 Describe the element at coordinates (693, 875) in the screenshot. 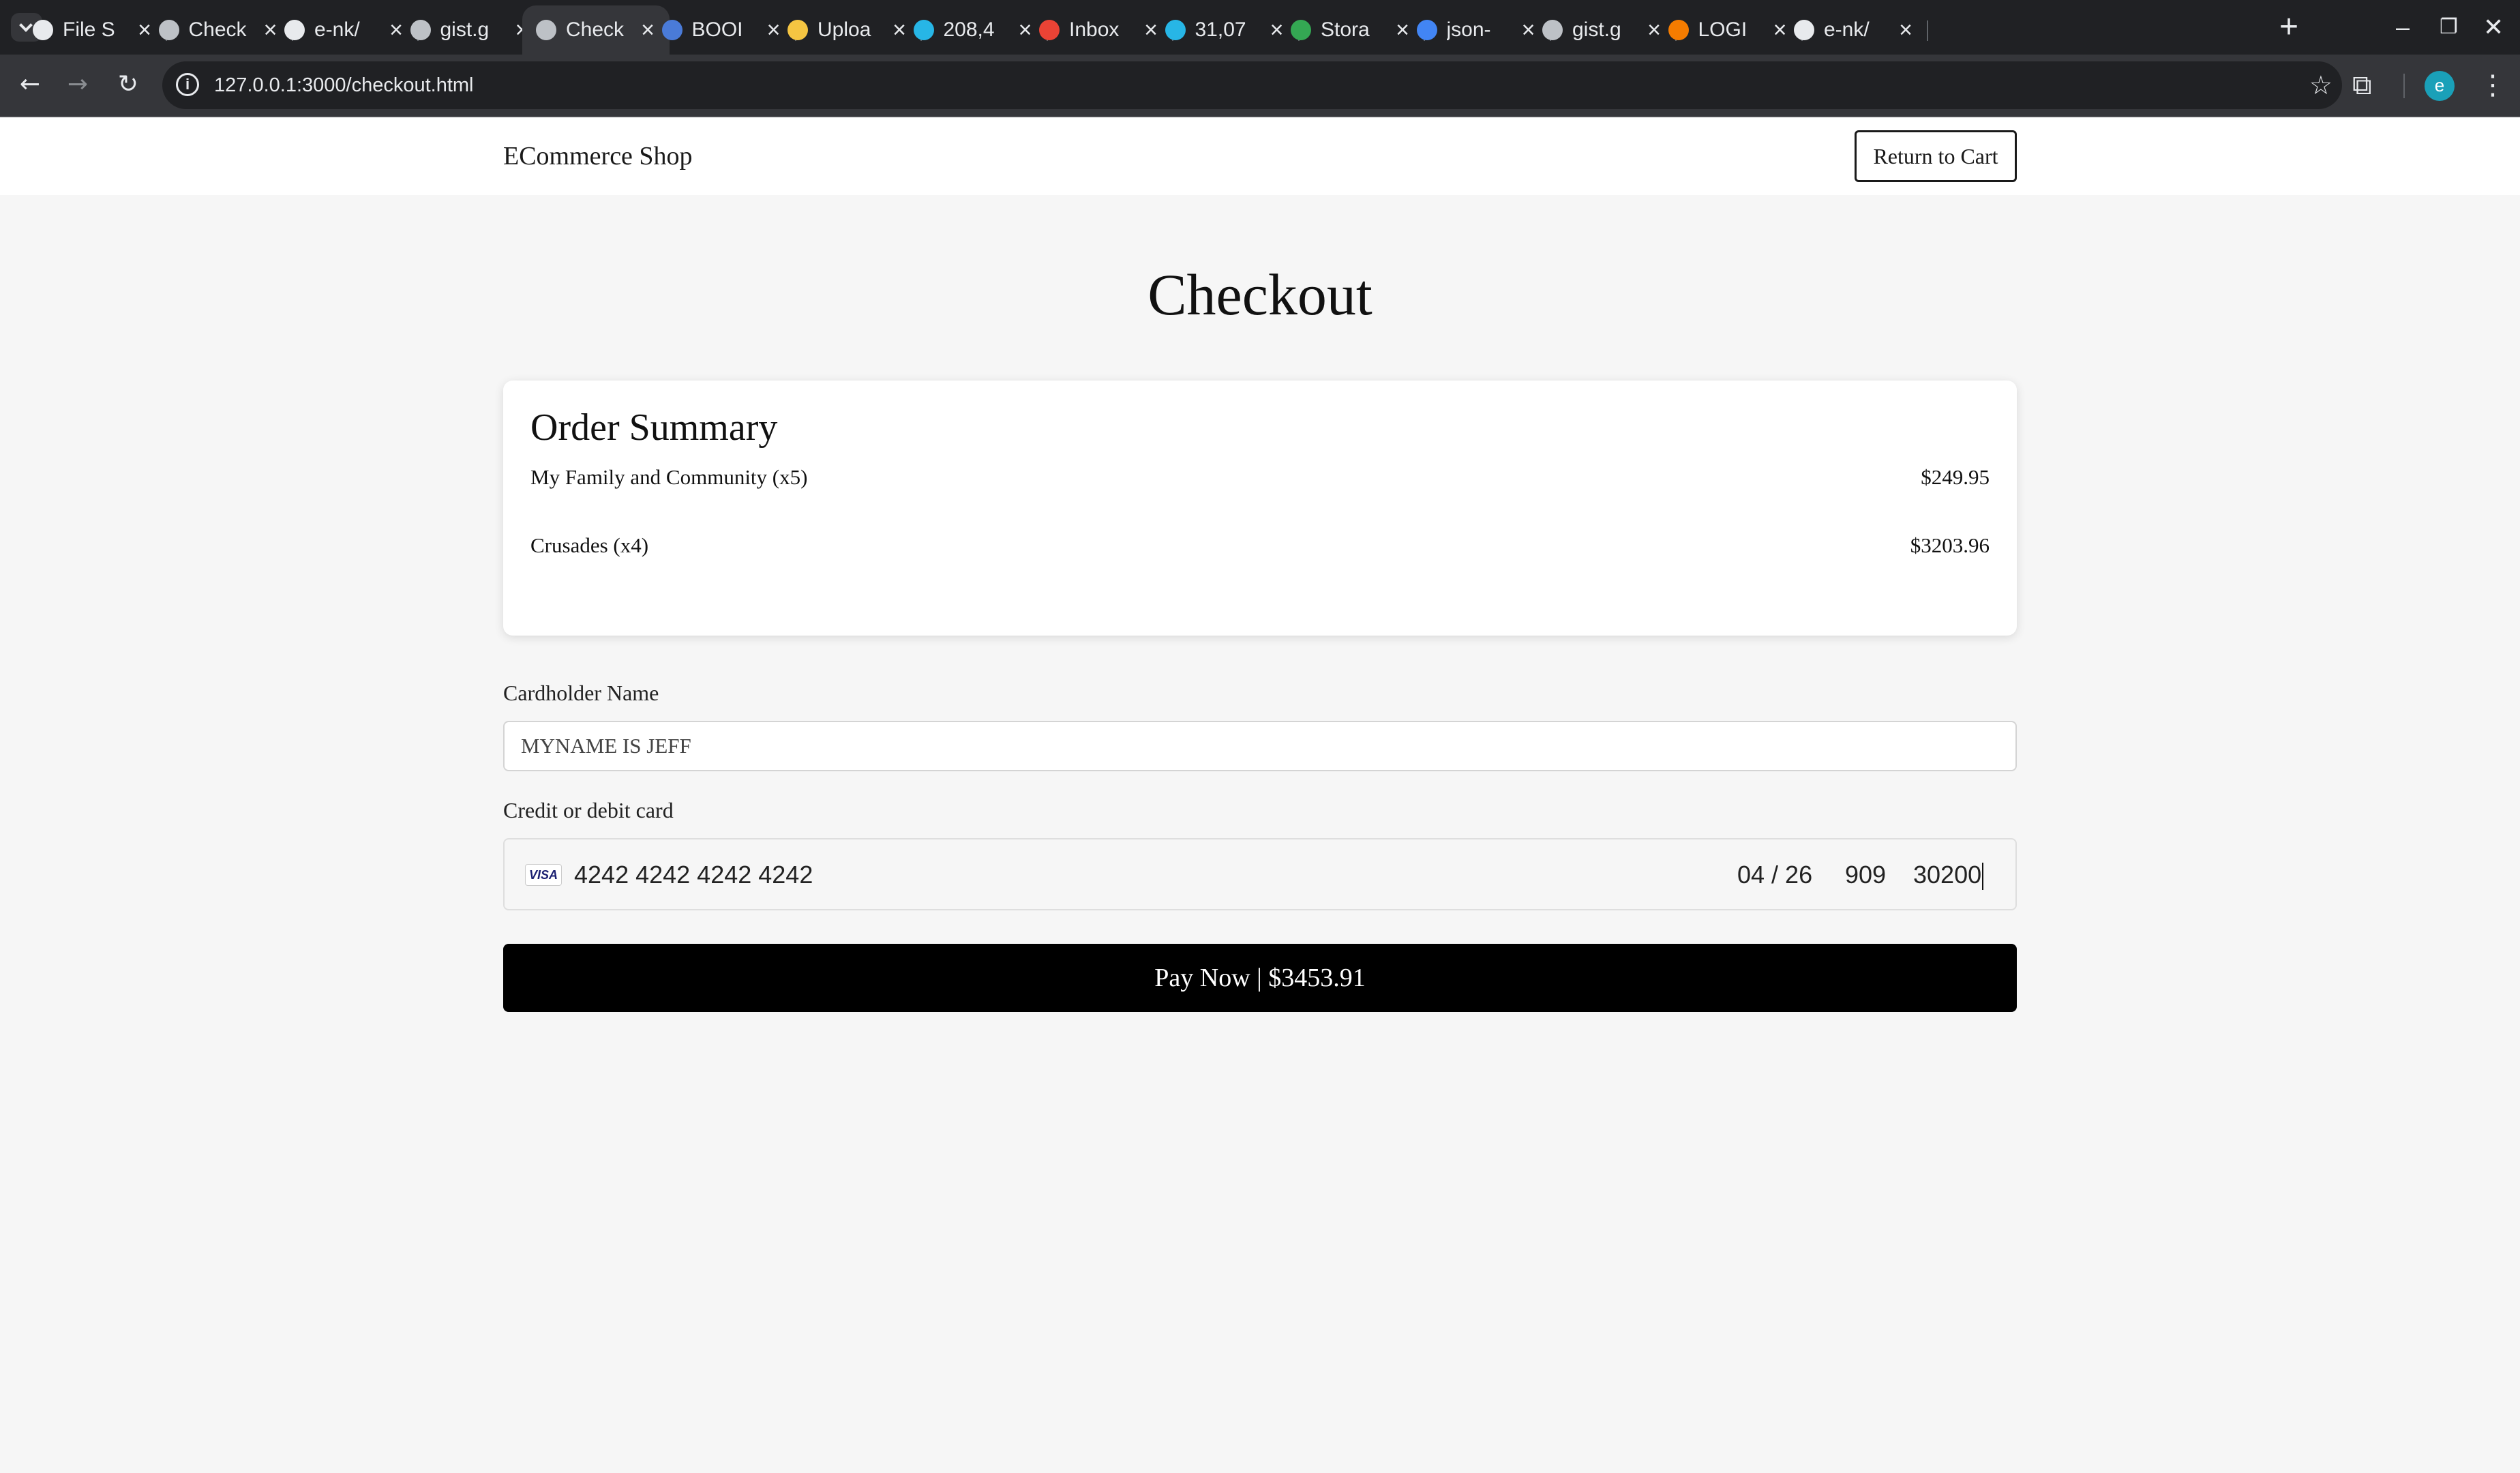

I see `card-number-input: 4242 4242 4242 4242` at that location.